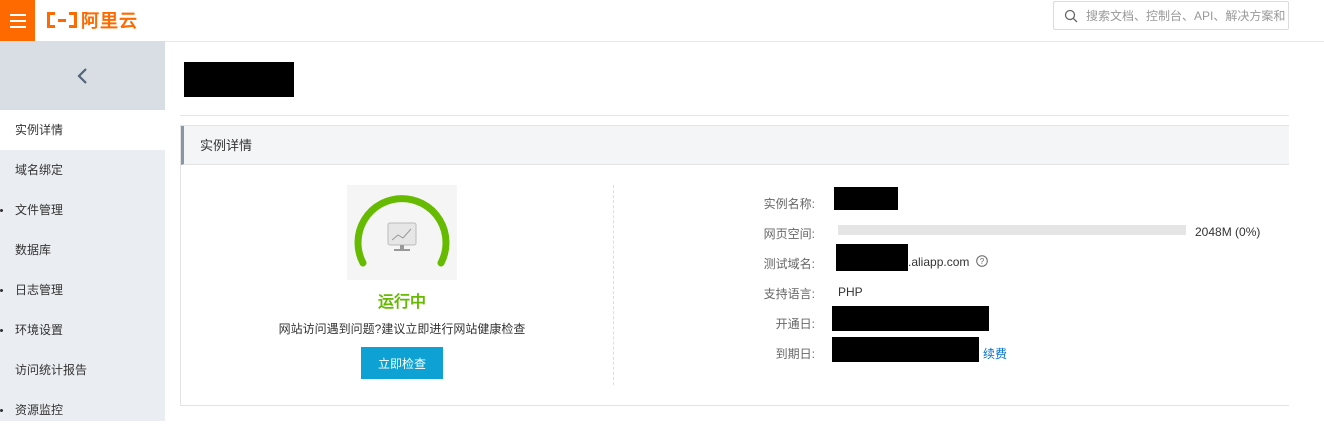  What do you see at coordinates (39, 210) in the screenshot?
I see `sidebar-item-label: 文件管理` at bounding box center [39, 210].